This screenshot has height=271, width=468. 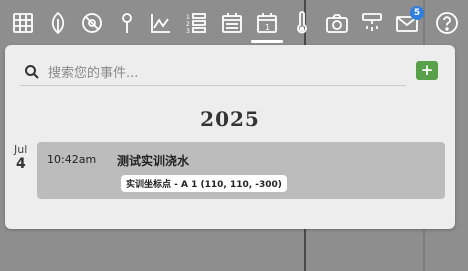 What do you see at coordinates (447, 23) in the screenshot?
I see `help-icon` at bounding box center [447, 23].